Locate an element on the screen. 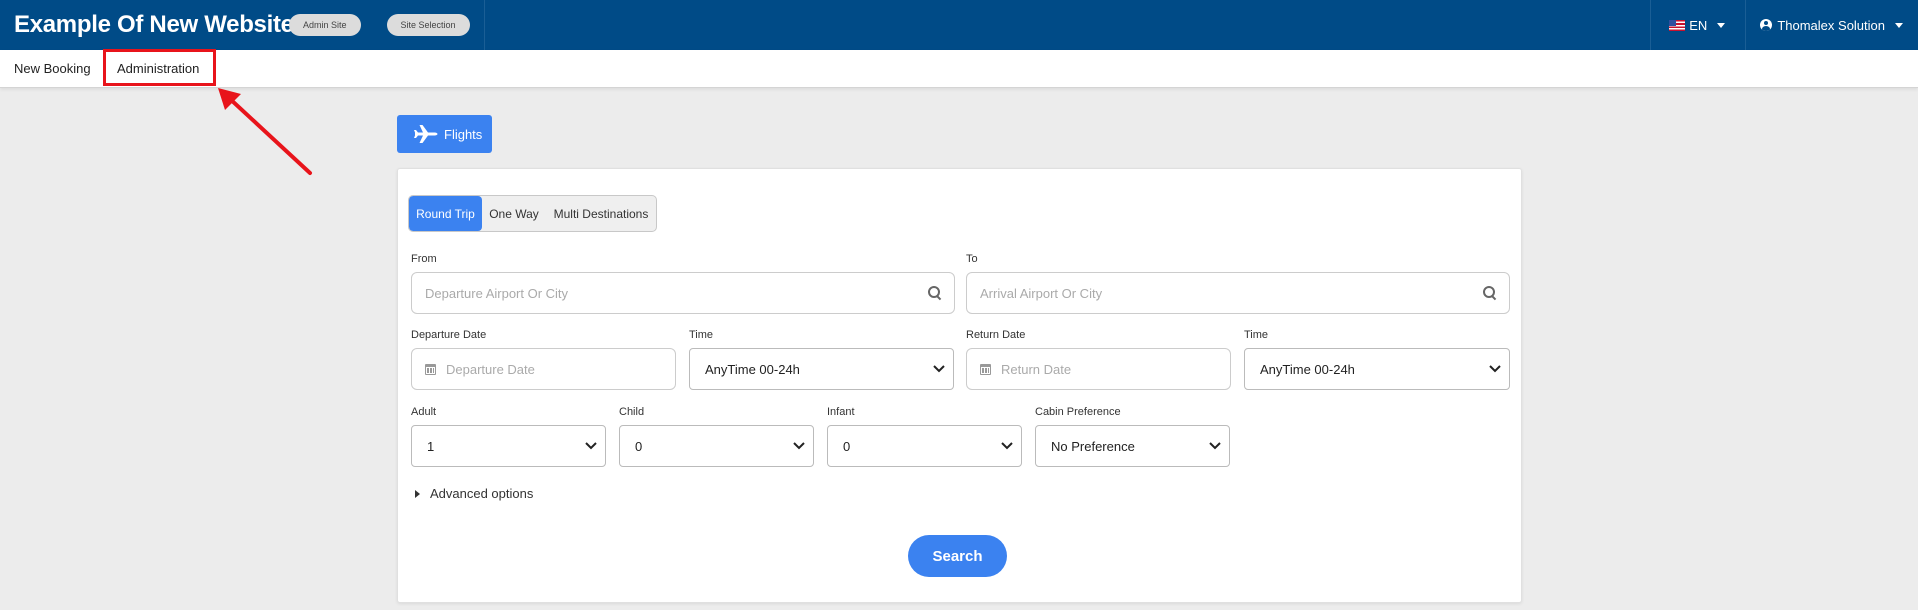 Image resolution: width=1918 pixels, height=610 pixels. site-selection-button: Site Selection is located at coordinates (428, 25).